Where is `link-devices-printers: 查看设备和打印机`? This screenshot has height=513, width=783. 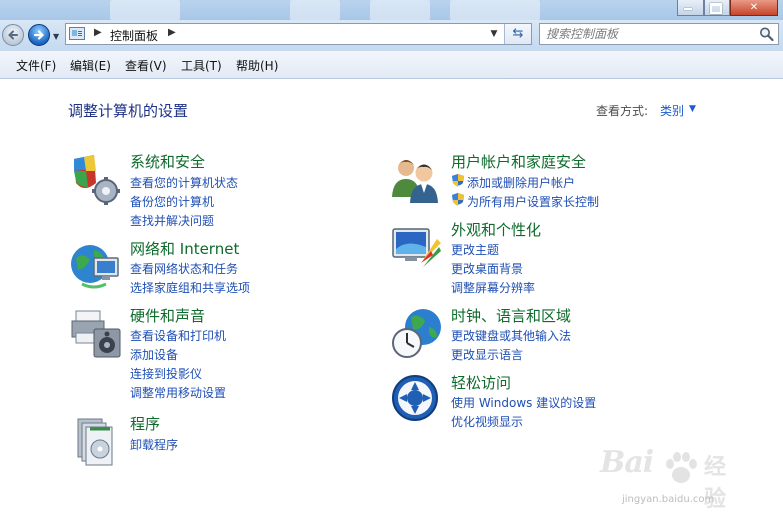 link-devices-printers: 查看设备和打印机 is located at coordinates (178, 335).